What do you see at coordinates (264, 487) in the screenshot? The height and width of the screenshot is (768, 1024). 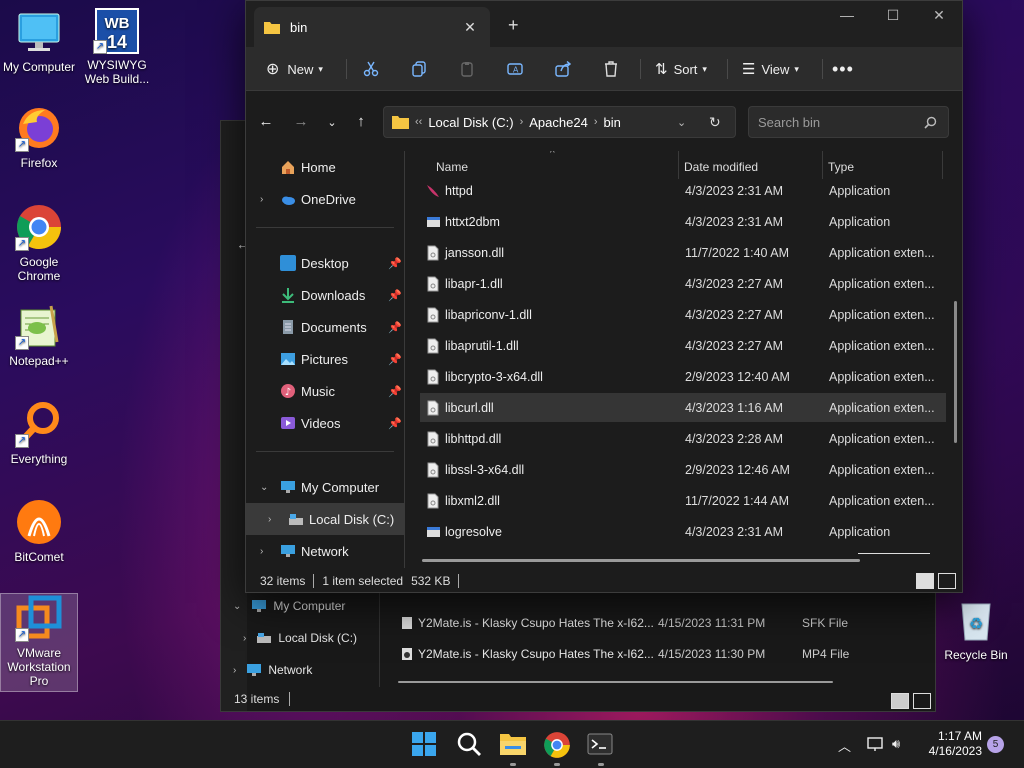 I see `collapse-chevron-icon: ⌄` at bounding box center [264, 487].